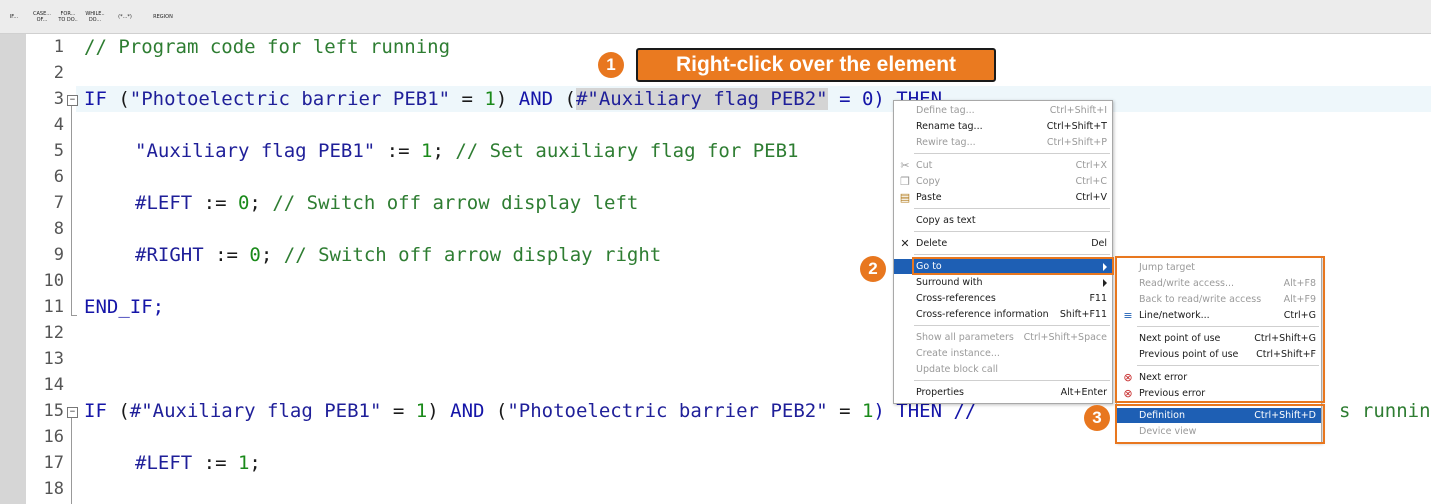  Describe the element at coordinates (1091, 181) in the screenshot. I see `menu-item-shortcut: Ctrl+C` at that location.